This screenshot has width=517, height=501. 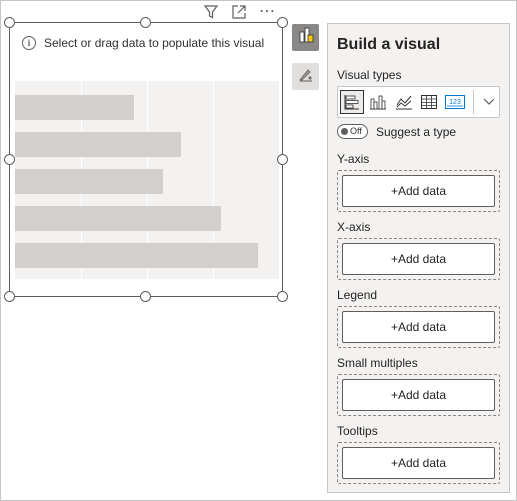 I want to click on suggest-type-row: Off Suggest a type, so click(x=396, y=131).